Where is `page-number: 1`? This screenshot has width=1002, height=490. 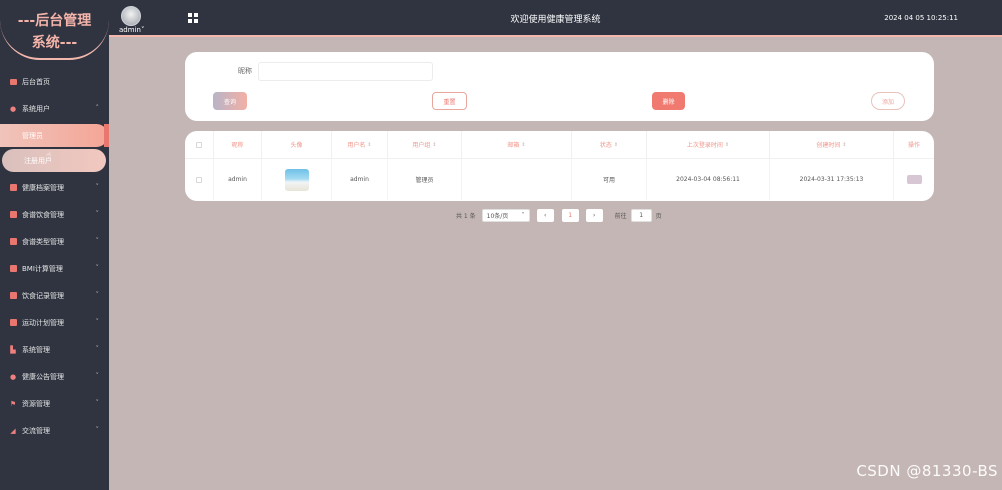
page-number: 1 is located at coordinates (570, 215).